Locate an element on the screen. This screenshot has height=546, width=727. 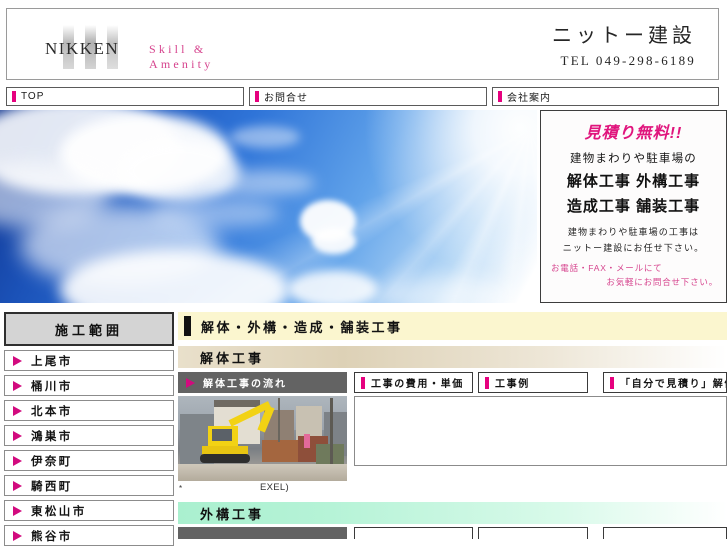
sidebar-heading: 施工範囲 is located at coordinates (89, 329).